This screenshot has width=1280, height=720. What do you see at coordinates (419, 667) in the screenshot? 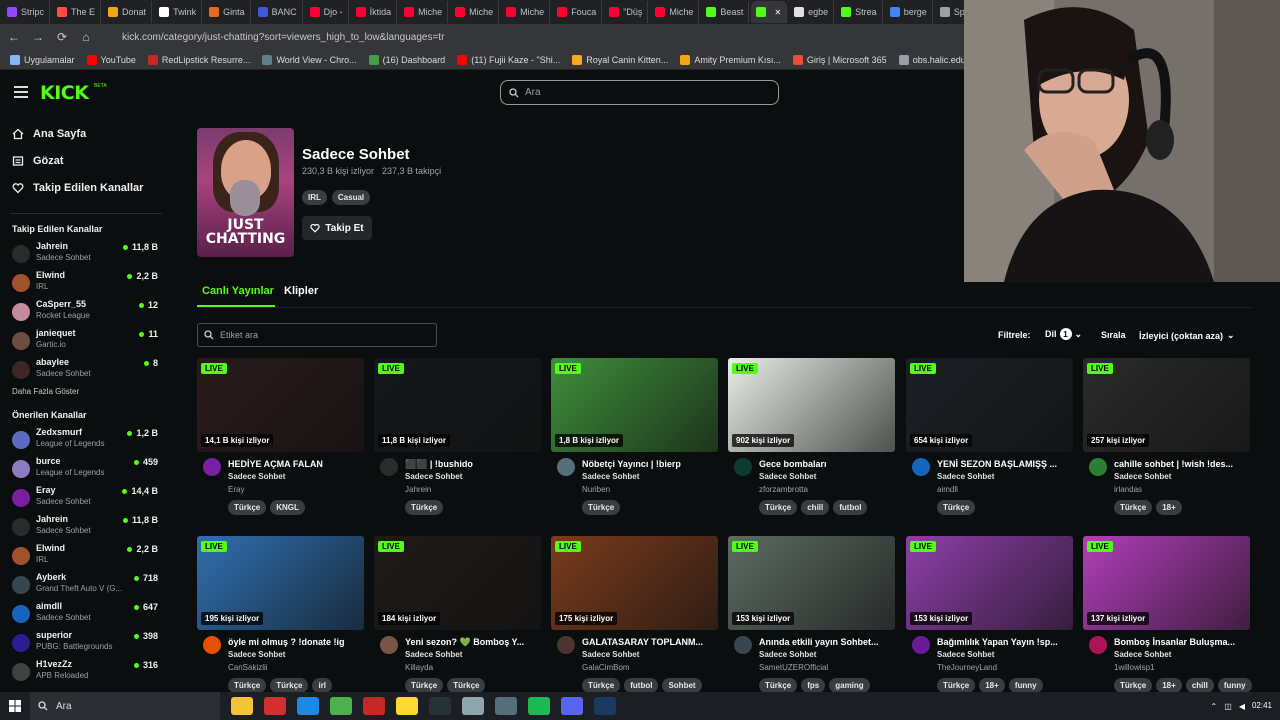
I see `streamer-name: Killayda` at bounding box center [419, 667].